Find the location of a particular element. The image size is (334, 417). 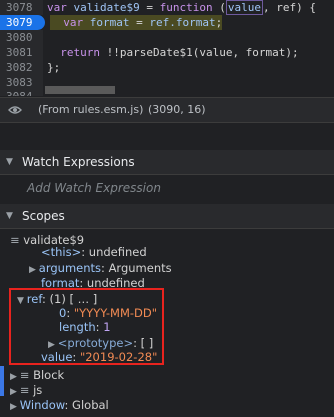

code-line: 3082 }; is located at coordinates (167, 67).